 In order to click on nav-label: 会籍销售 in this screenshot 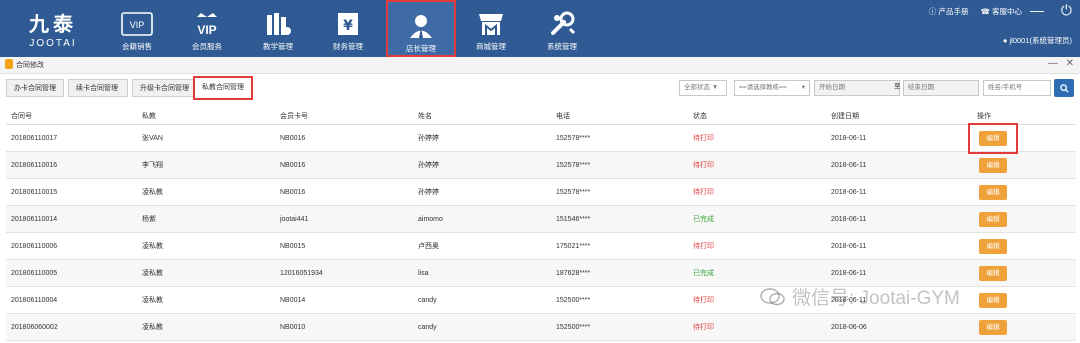, I will do `click(137, 46)`.